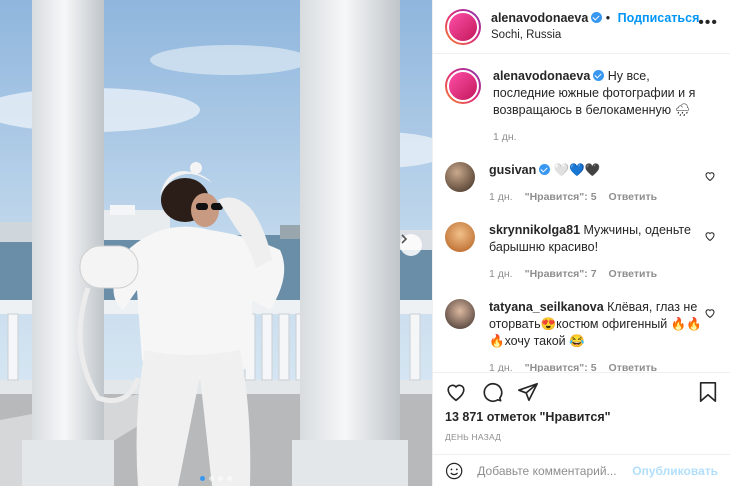 The width and height of the screenshot is (730, 486). What do you see at coordinates (659, 18) in the screenshot?
I see `follow-button: Подписаться` at bounding box center [659, 18].